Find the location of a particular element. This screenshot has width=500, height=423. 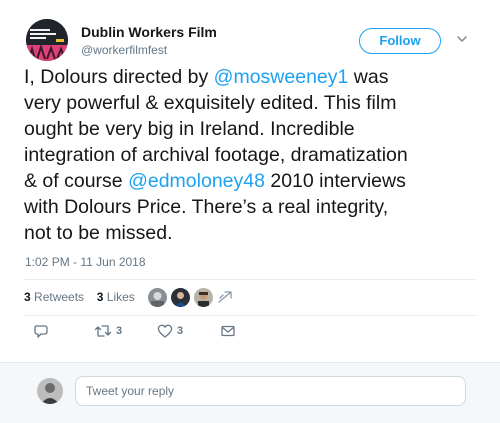

like-count: 3 is located at coordinates (180, 331).